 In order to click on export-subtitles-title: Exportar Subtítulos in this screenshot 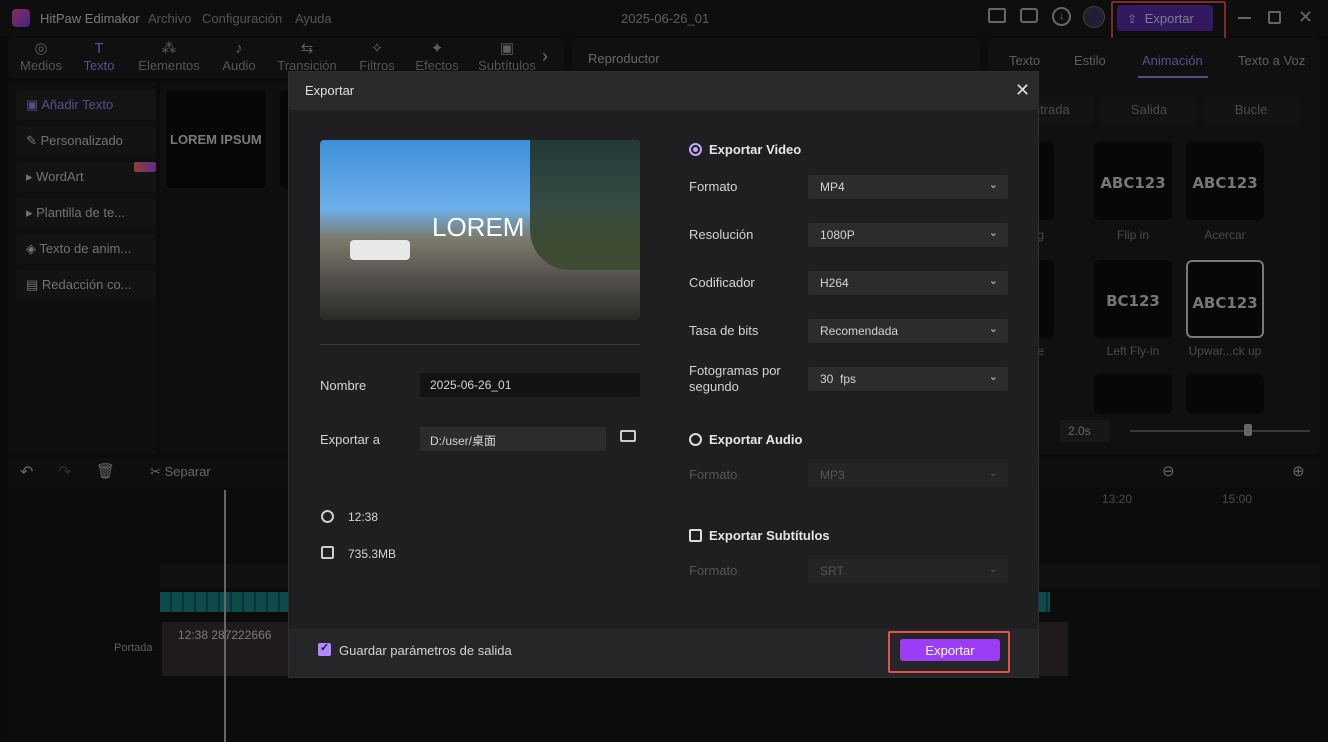, I will do `click(769, 535)`.